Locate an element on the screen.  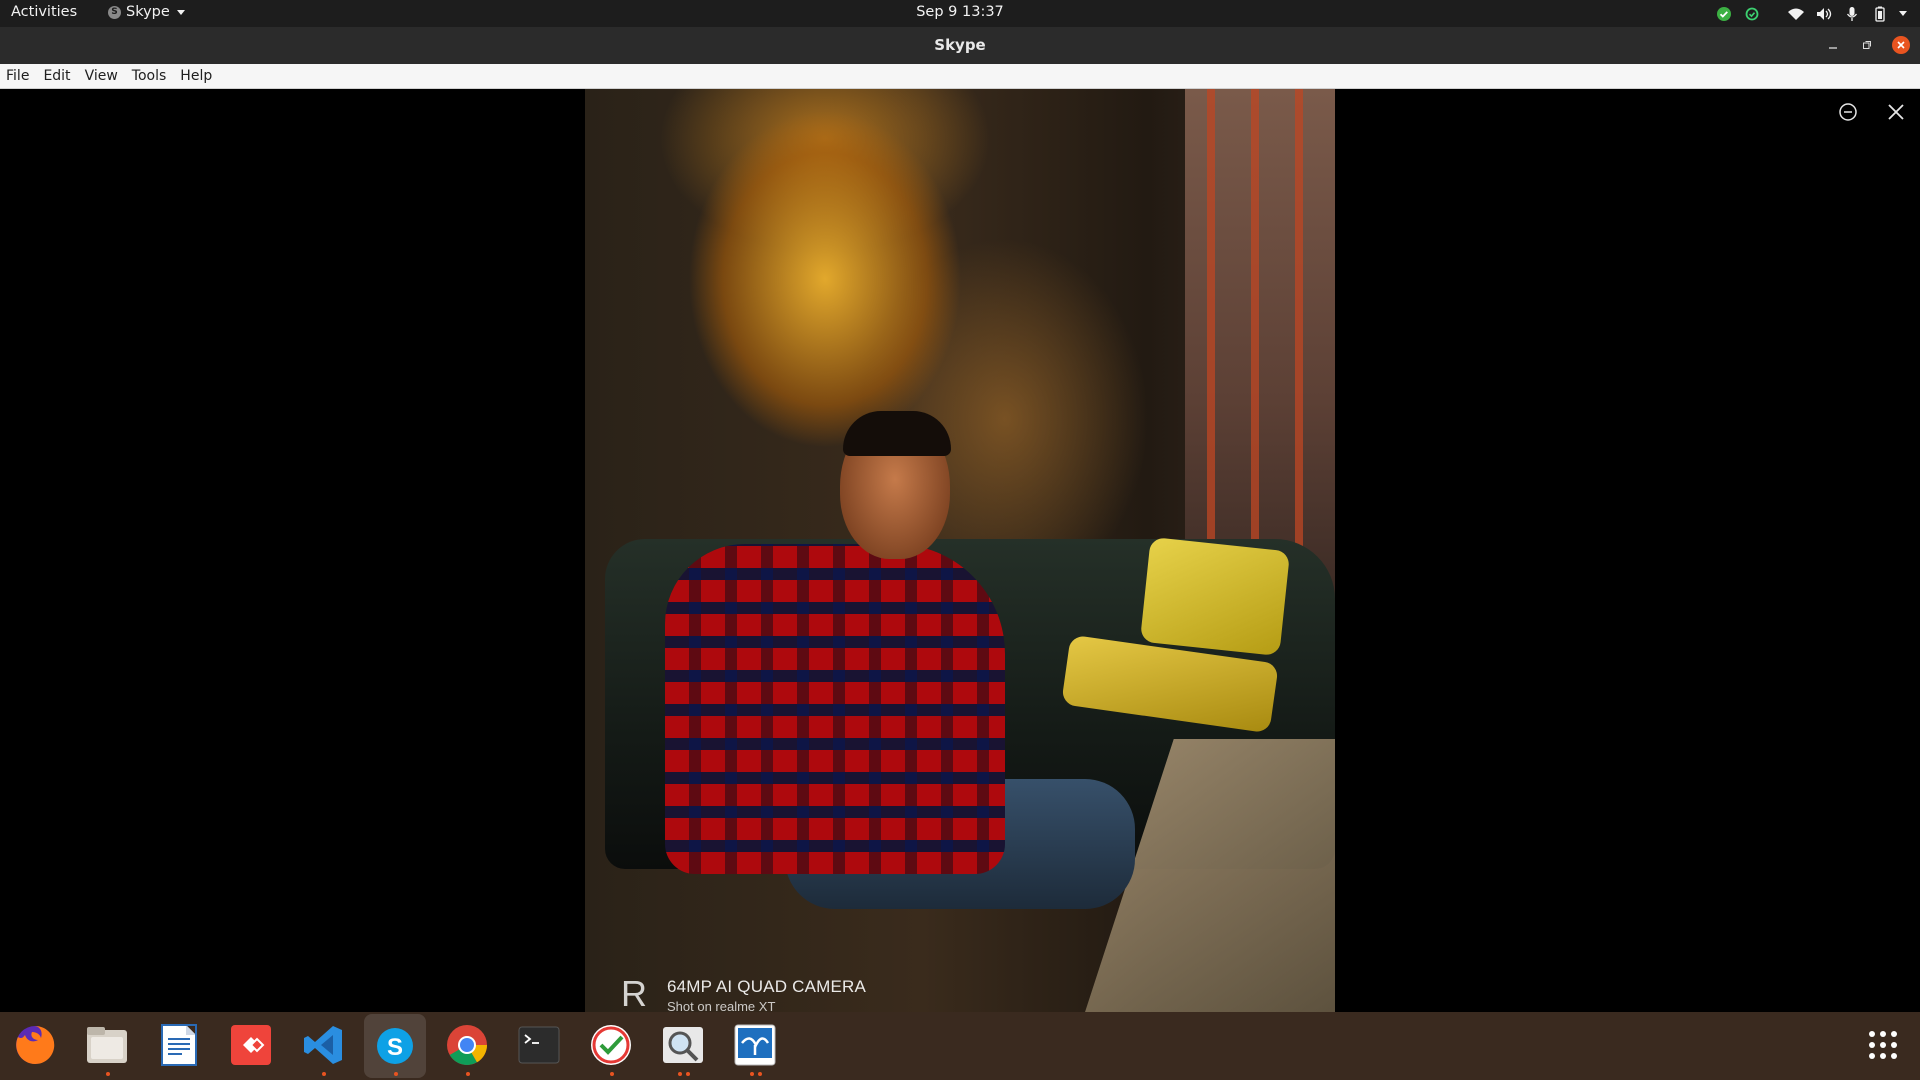
window-title: Skype is located at coordinates (960, 45).